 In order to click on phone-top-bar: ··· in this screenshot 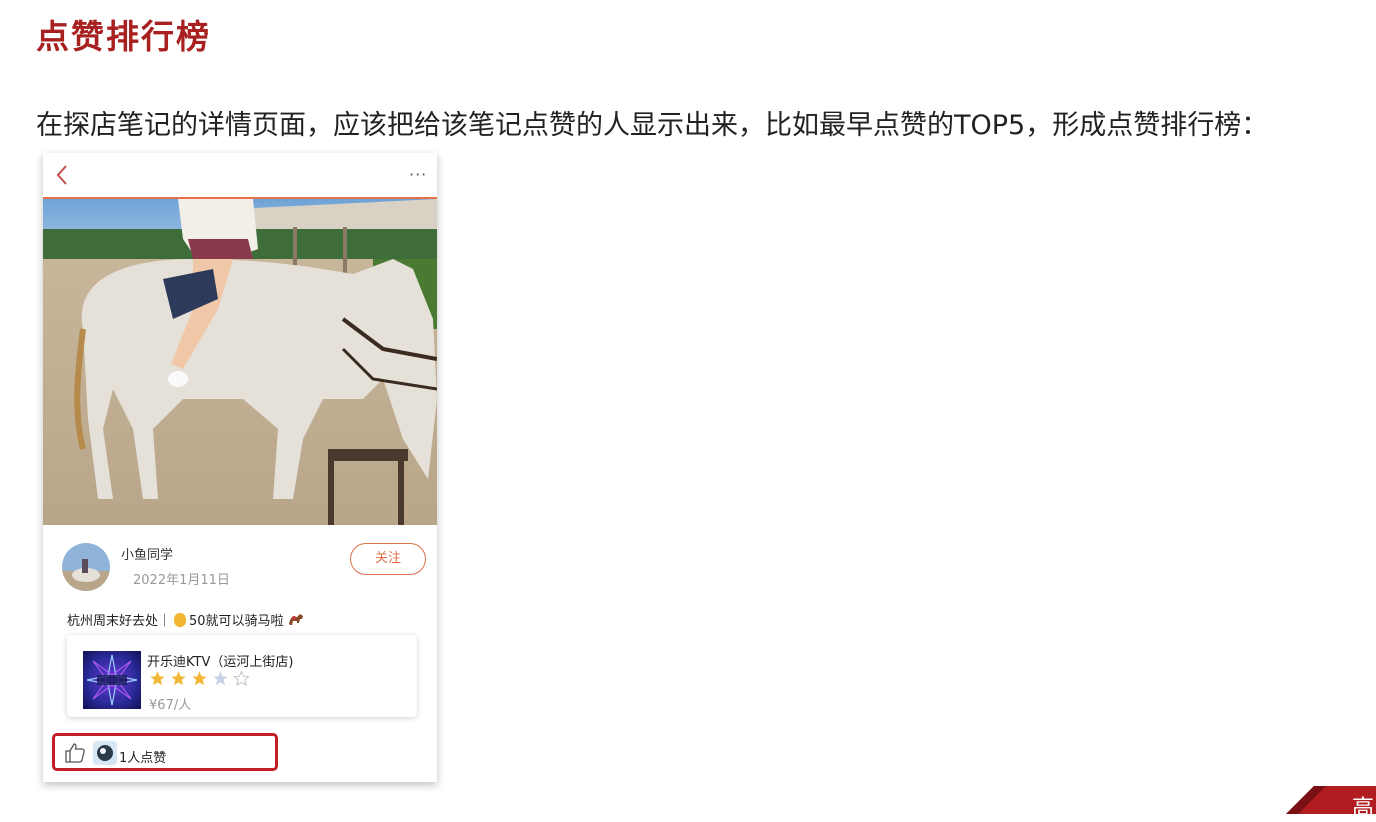, I will do `click(240, 176)`.